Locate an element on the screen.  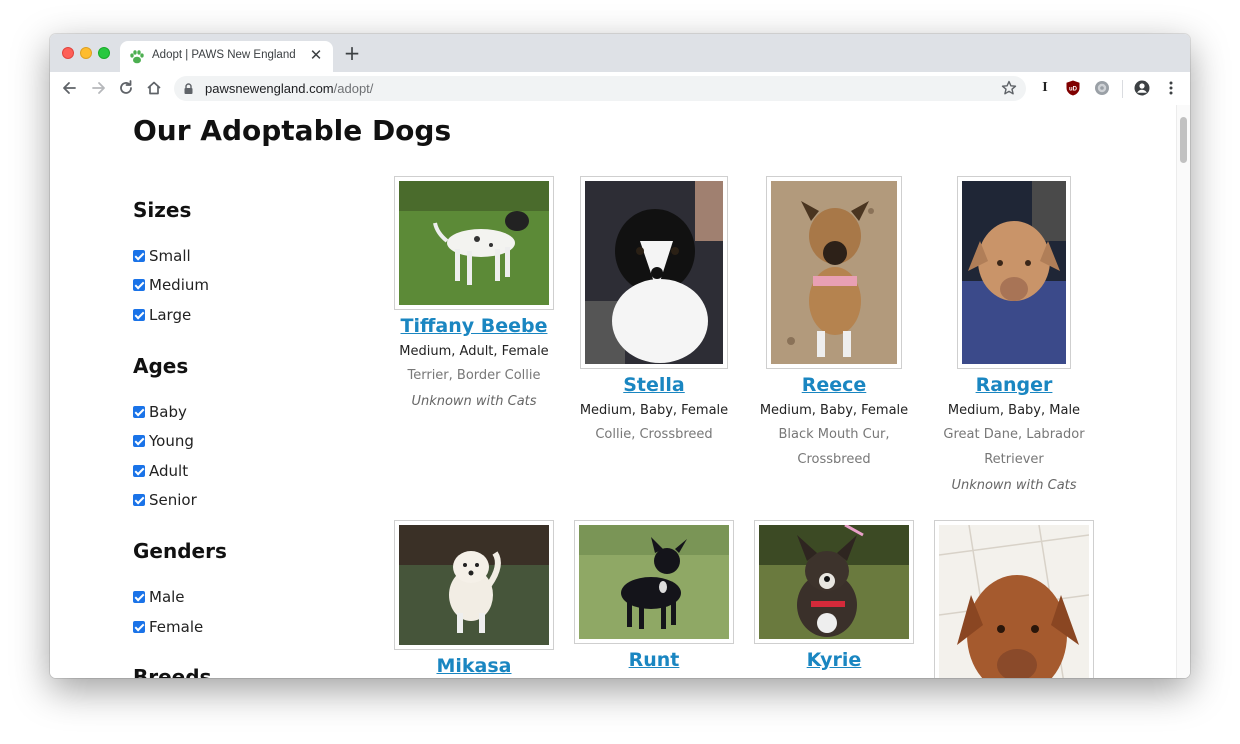
dog-name-link: Kyrie is located at coordinates (834, 660).